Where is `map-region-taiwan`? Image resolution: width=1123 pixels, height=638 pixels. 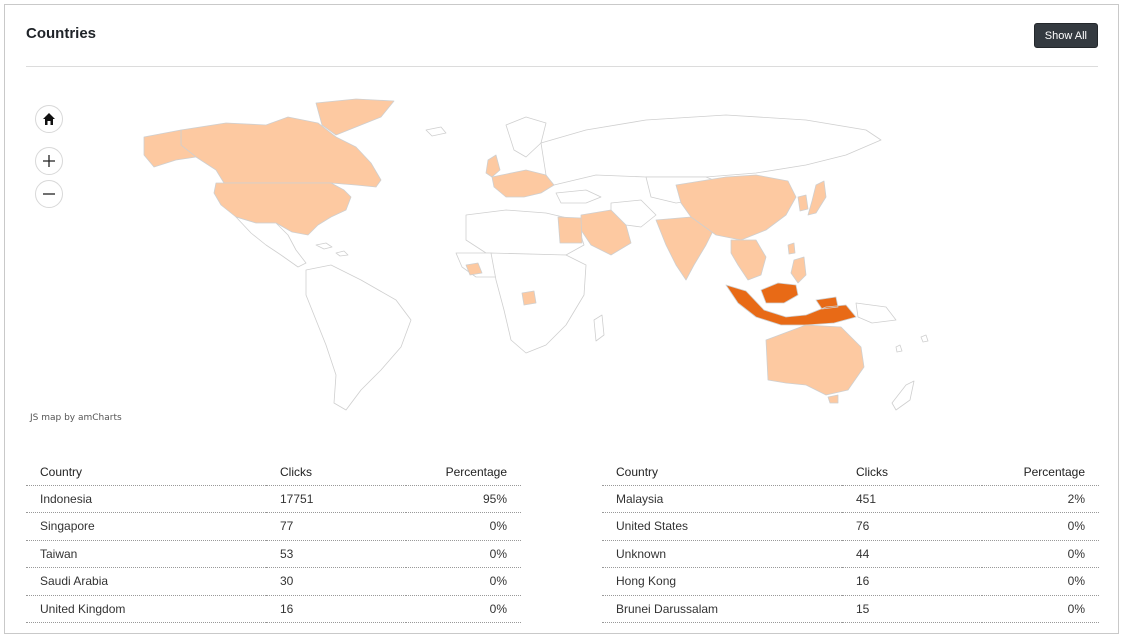 map-region-taiwan is located at coordinates (791, 248).